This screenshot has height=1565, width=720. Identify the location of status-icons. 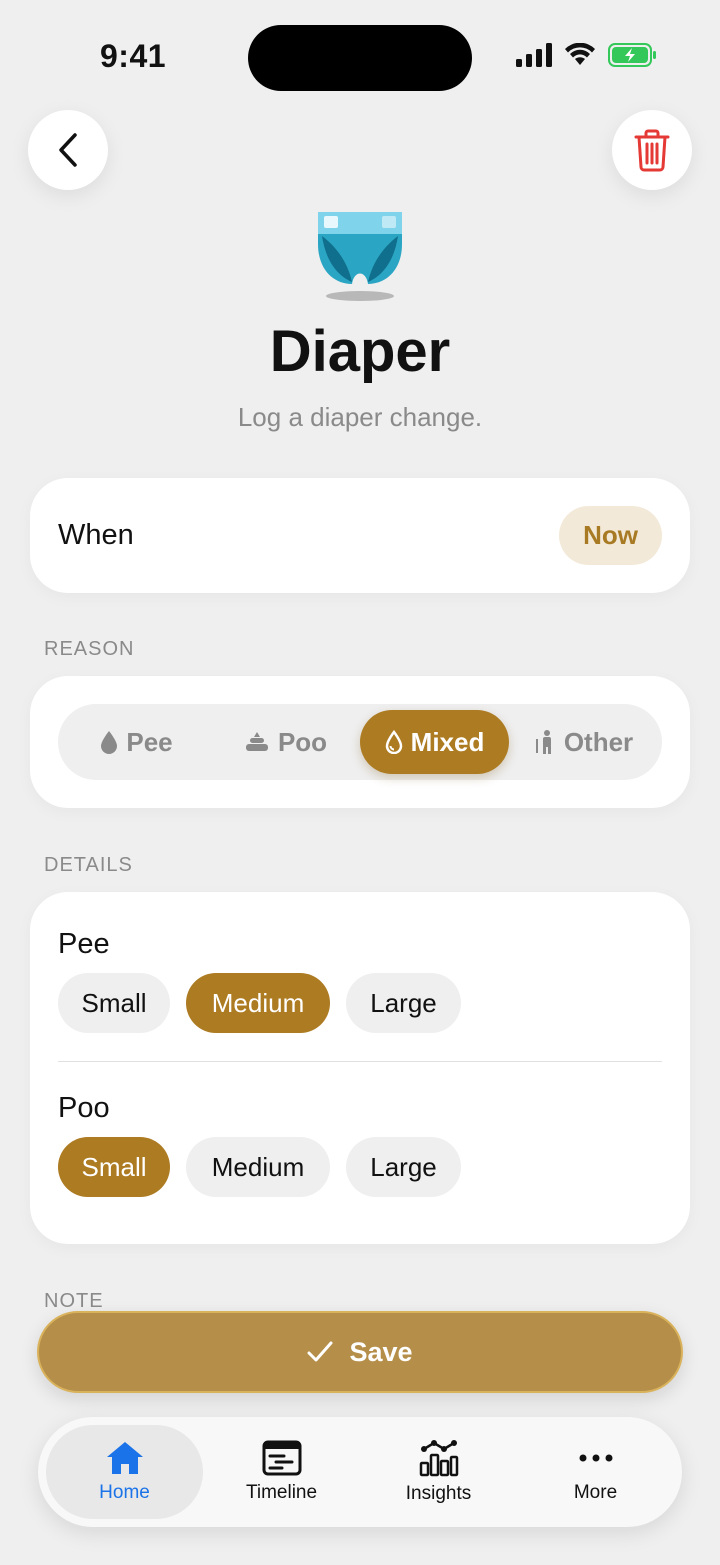
(587, 55).